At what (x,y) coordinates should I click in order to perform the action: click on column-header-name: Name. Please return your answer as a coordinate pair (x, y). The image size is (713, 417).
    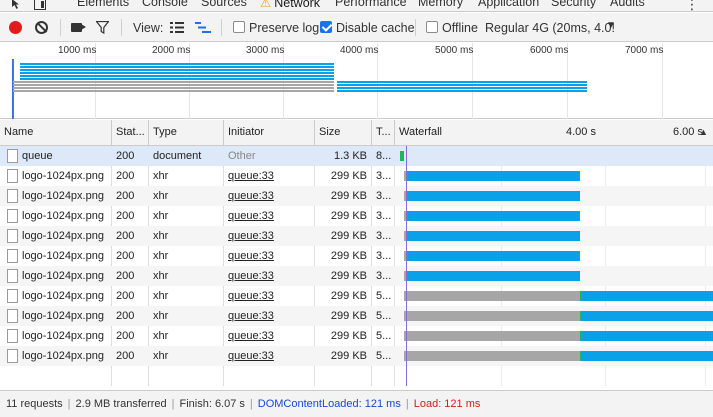
    Looking at the image, I should click on (56, 133).